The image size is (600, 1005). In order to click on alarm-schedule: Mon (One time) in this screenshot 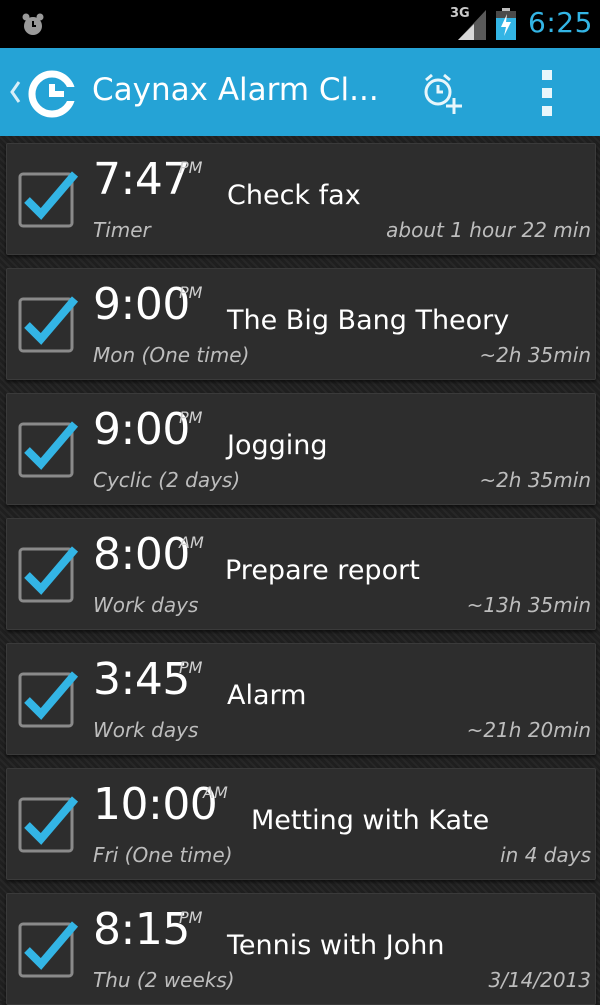, I will do `click(171, 355)`.